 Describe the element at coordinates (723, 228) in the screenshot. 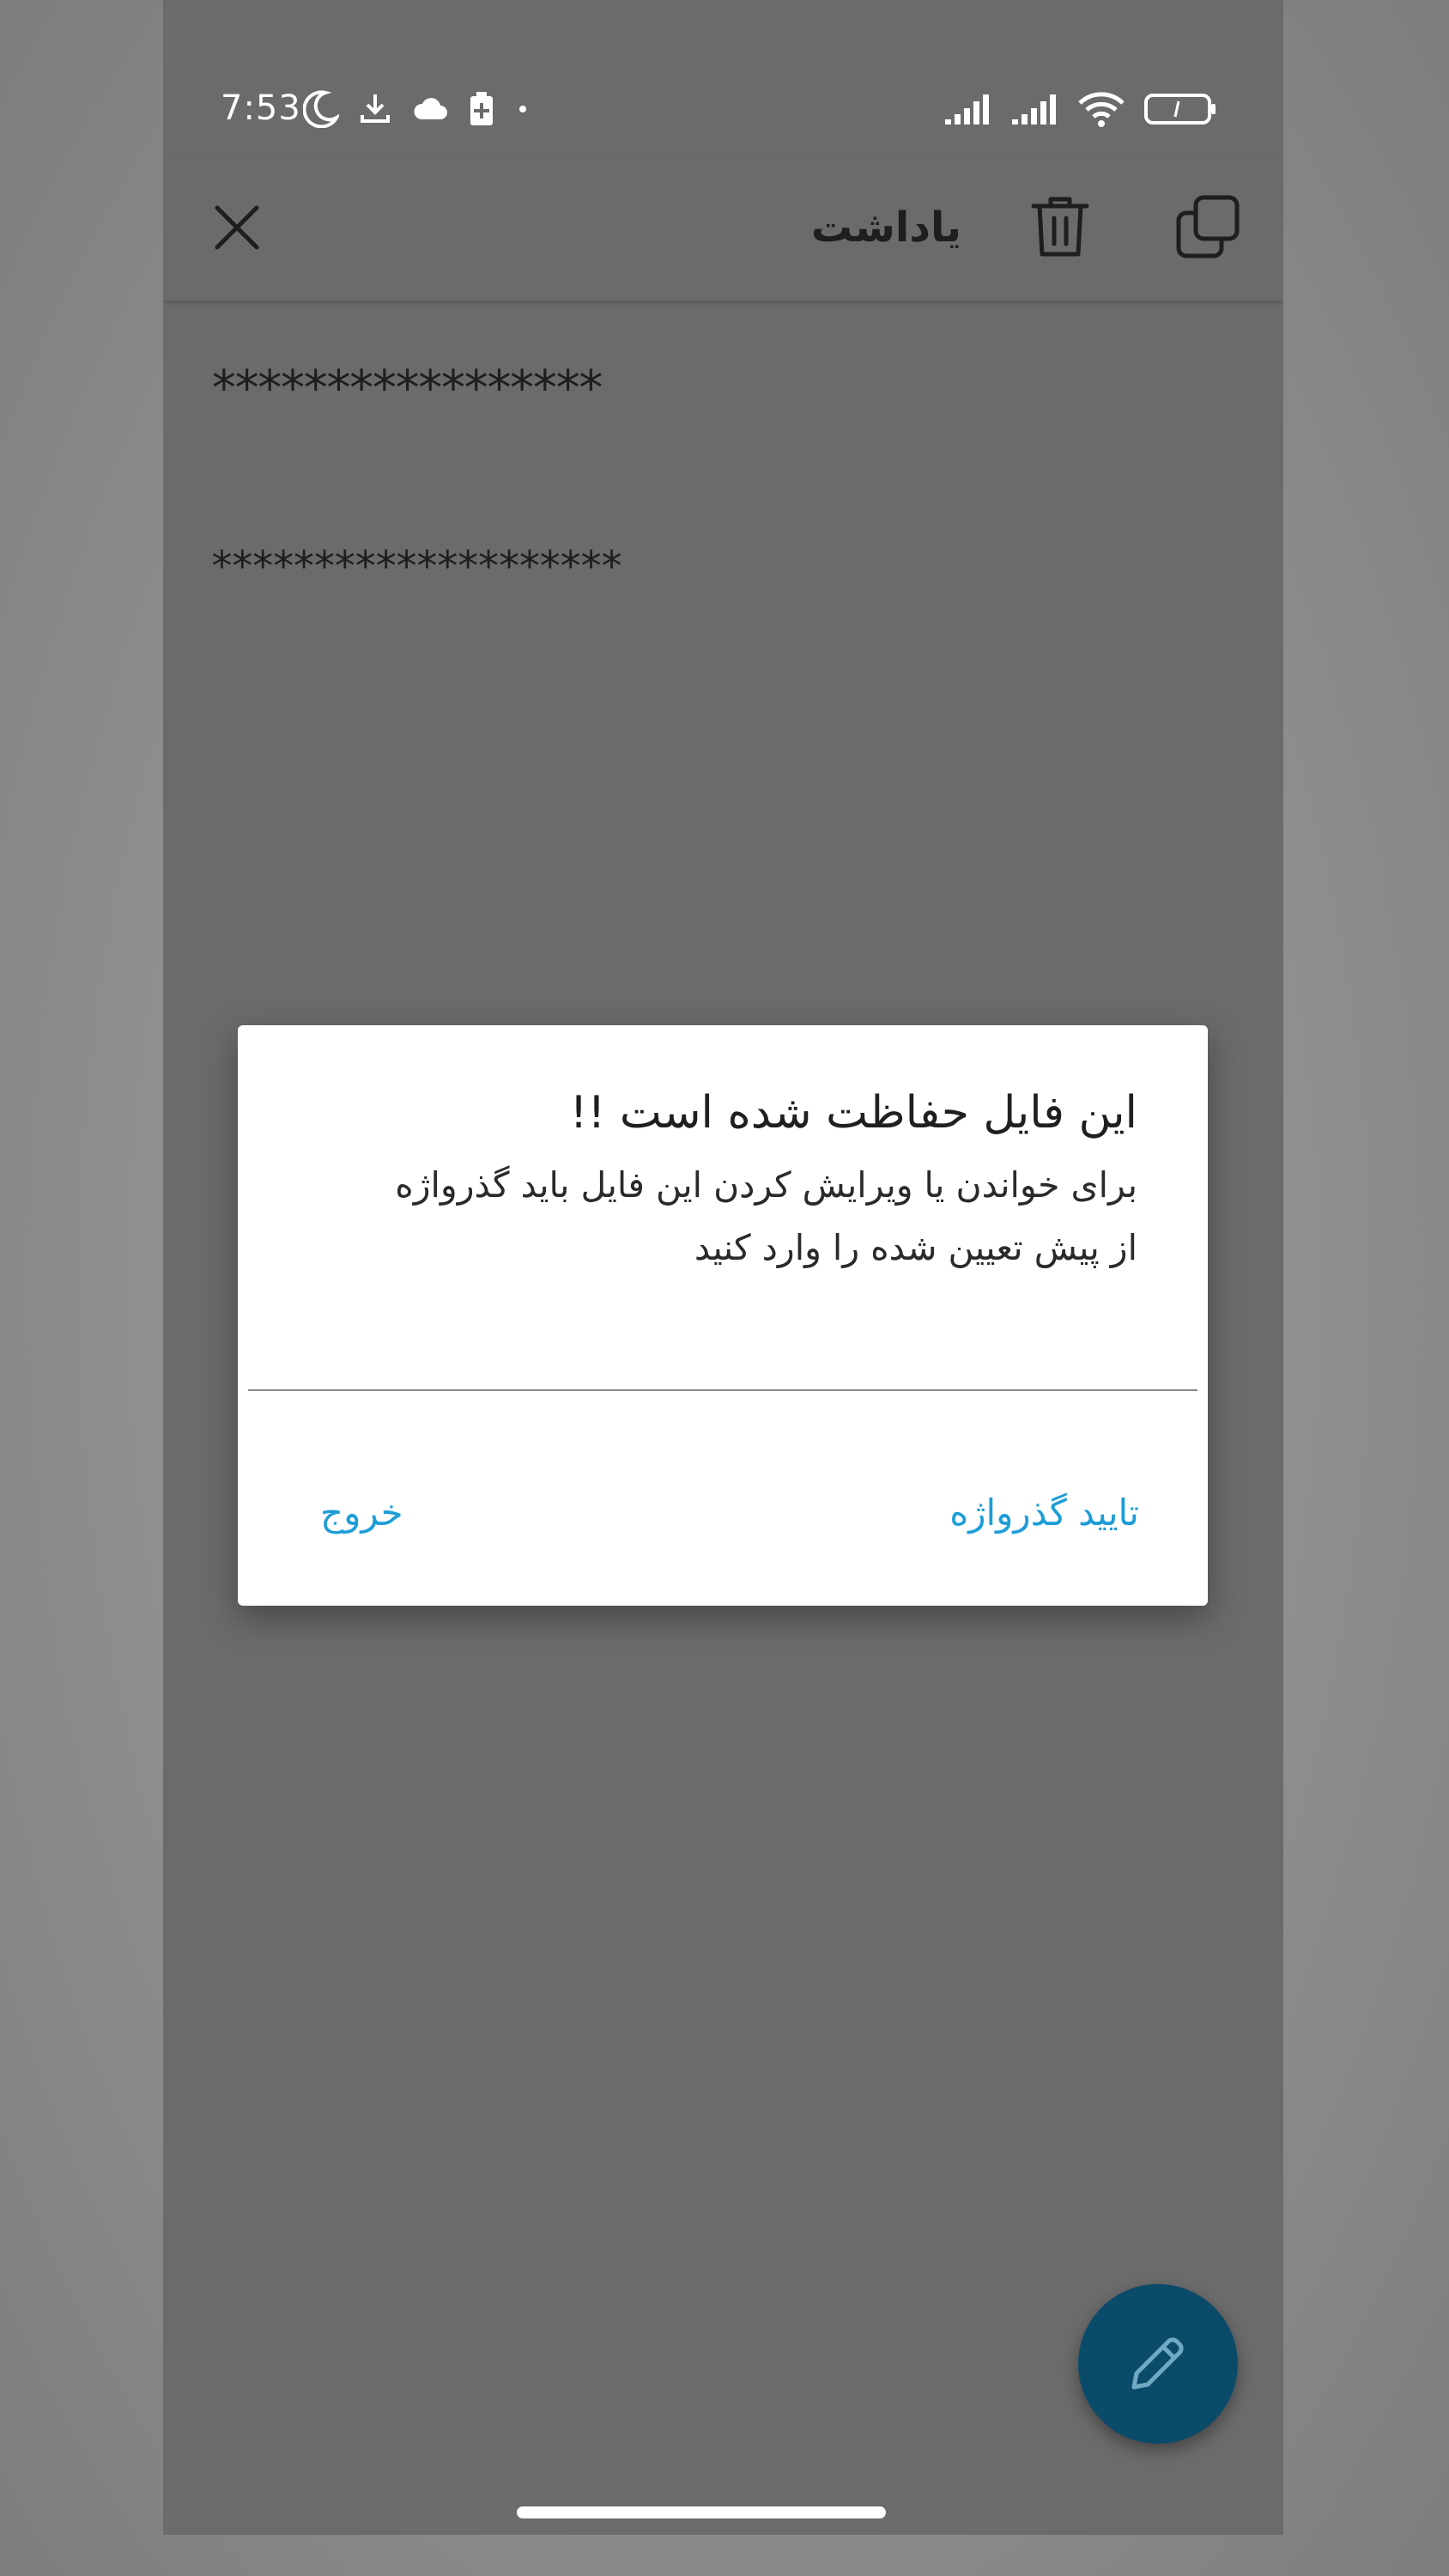

I see `app-bar: یاداشت` at that location.